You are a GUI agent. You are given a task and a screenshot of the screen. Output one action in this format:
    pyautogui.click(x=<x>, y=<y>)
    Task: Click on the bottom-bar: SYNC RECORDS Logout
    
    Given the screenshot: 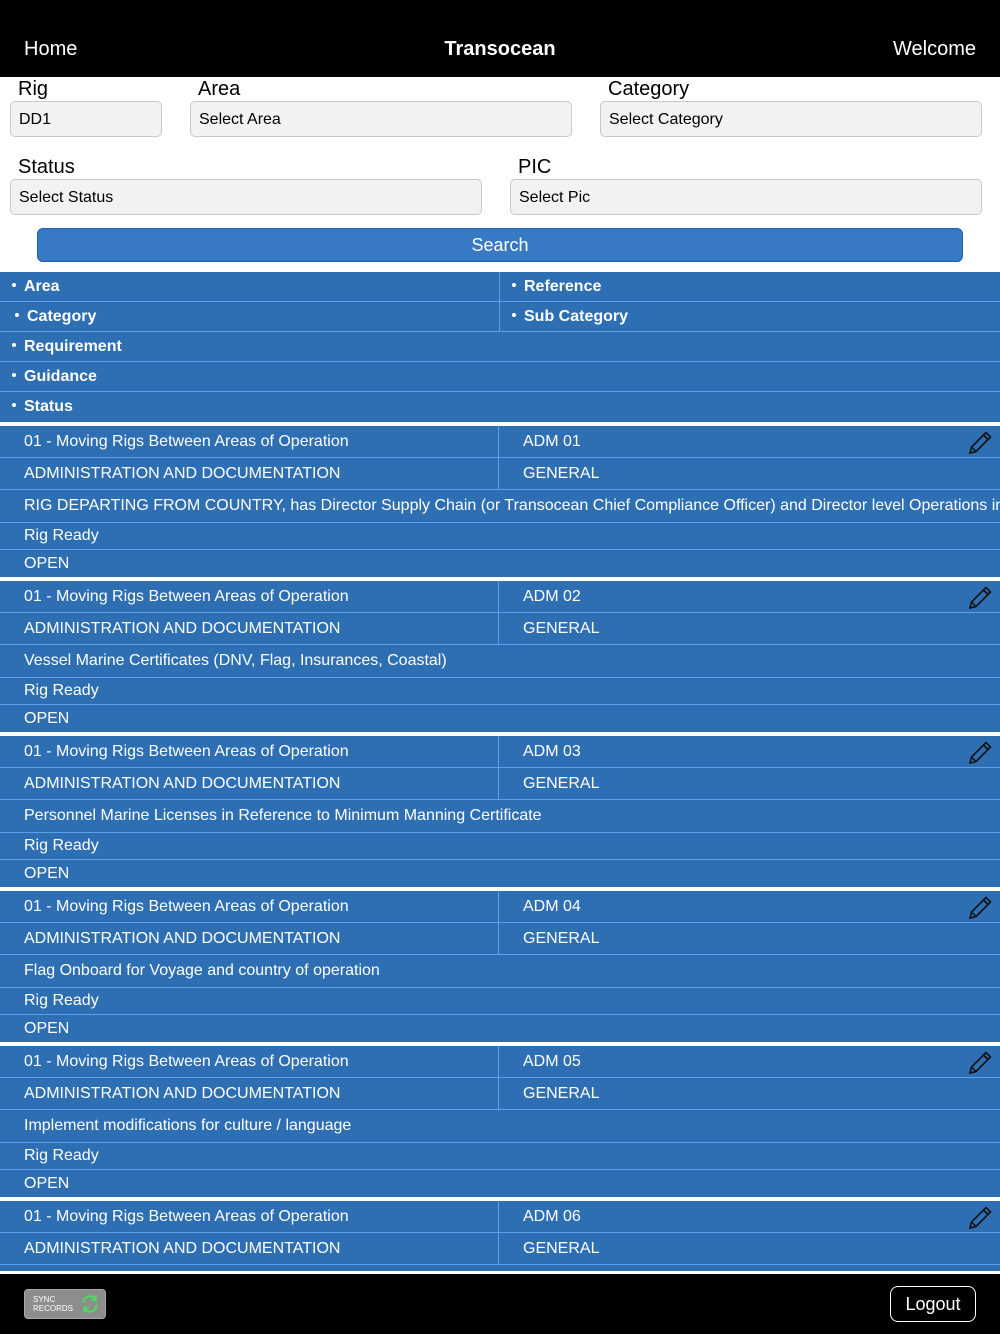 What is the action you would take?
    pyautogui.click(x=500, y=1304)
    